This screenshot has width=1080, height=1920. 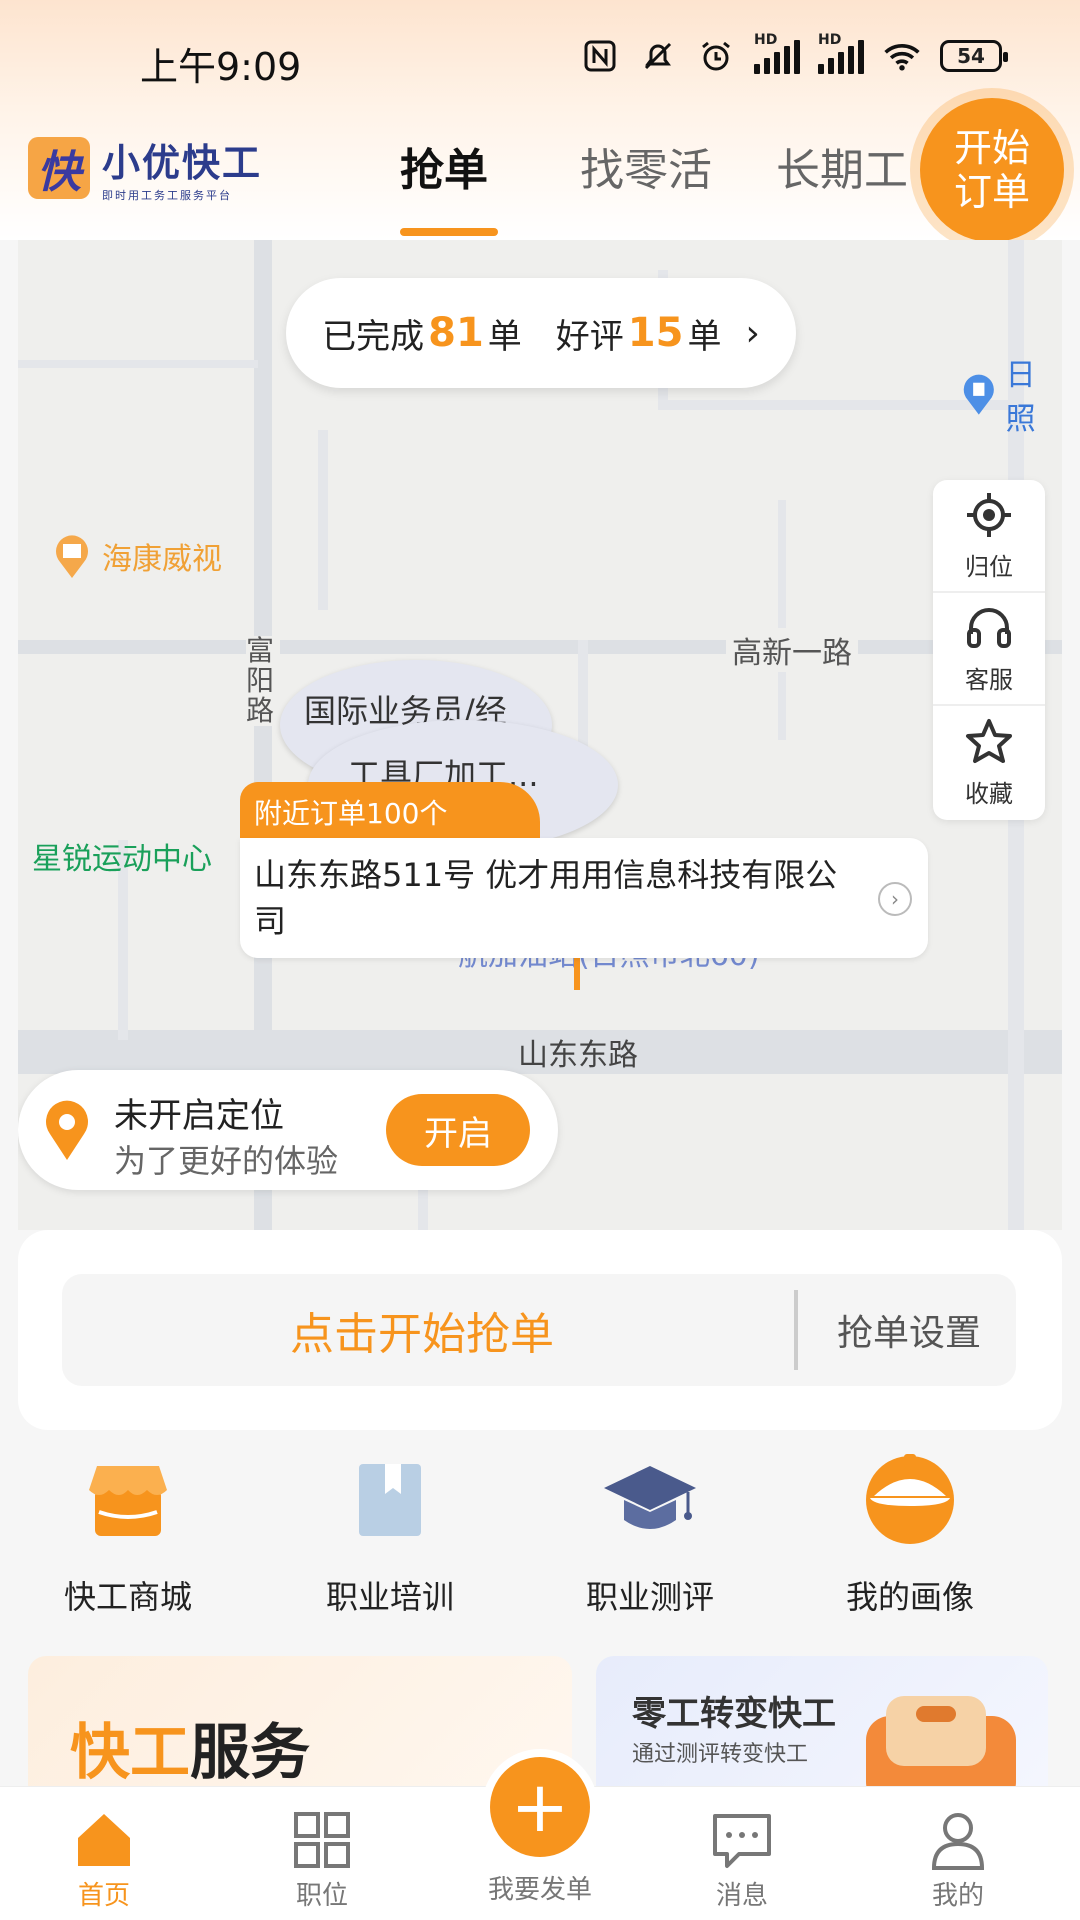 What do you see at coordinates (578, 1055) in the screenshot?
I see `road-label-shandong: 山东东路` at bounding box center [578, 1055].